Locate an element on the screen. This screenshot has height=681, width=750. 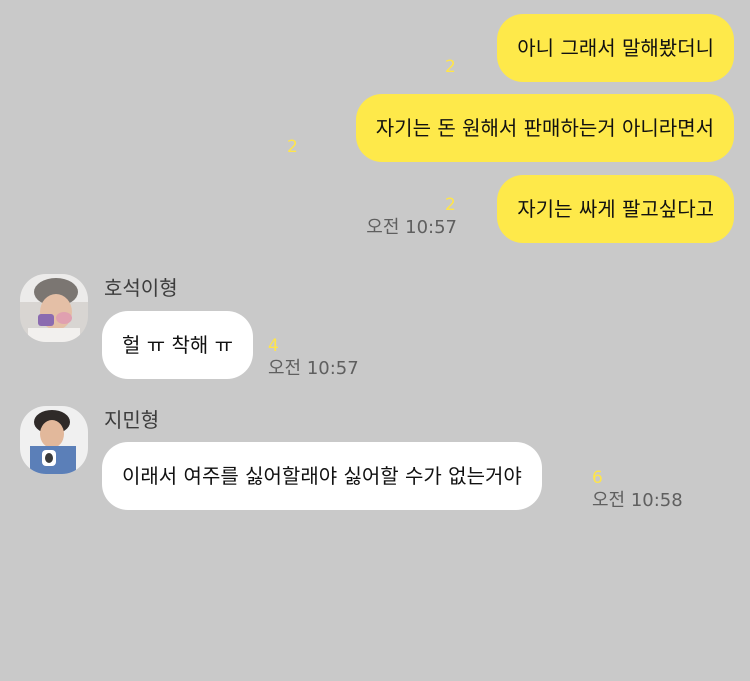
sender-name: 호석이형 is located at coordinates (141, 288).